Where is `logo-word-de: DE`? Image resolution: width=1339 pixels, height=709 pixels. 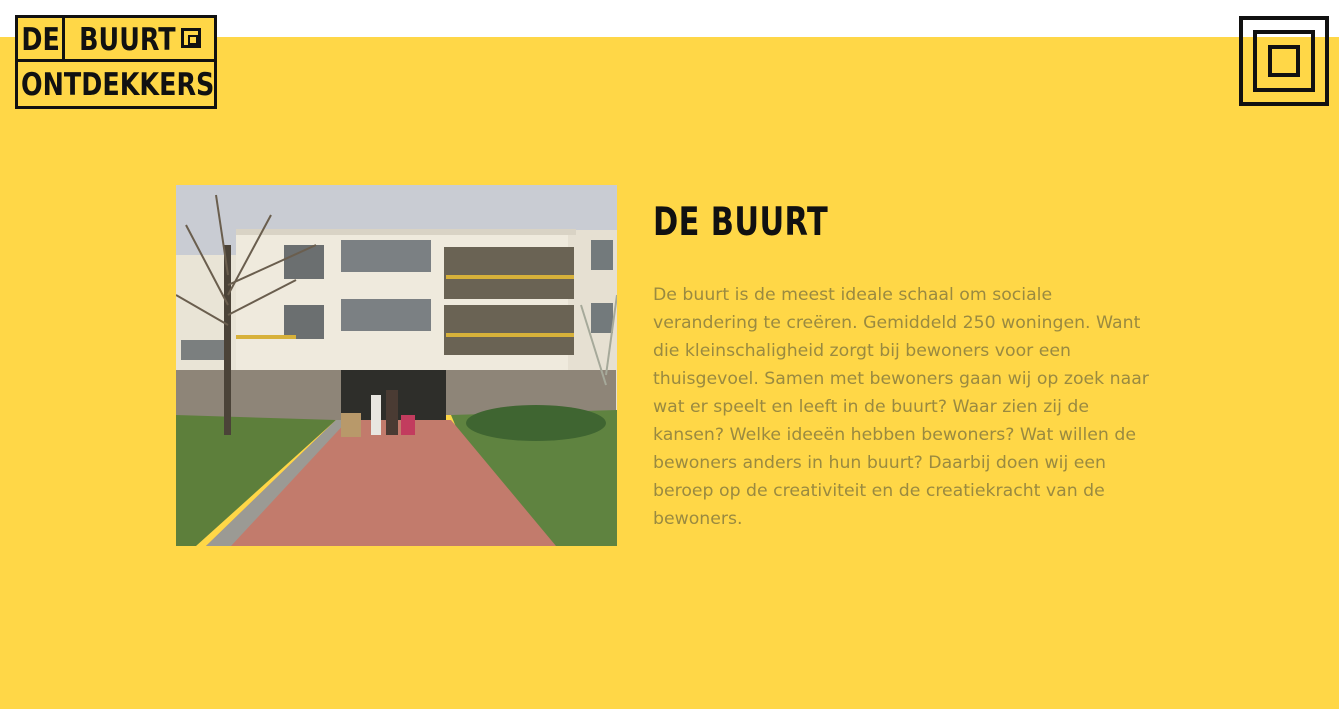 logo-word-de: DE is located at coordinates (40, 40).